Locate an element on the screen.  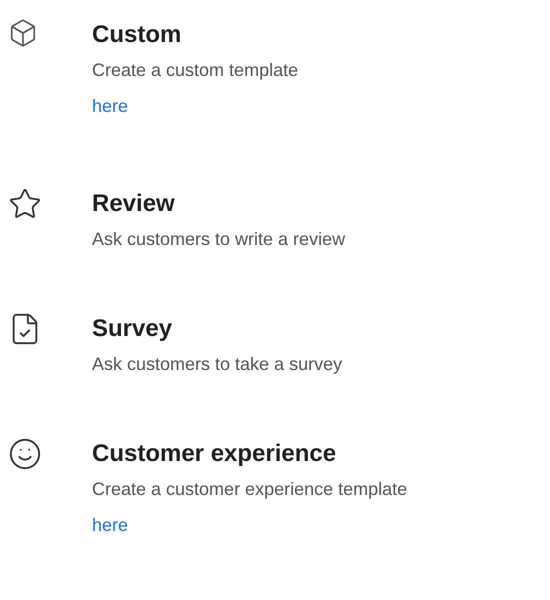
box-icon is located at coordinates (23, 33).